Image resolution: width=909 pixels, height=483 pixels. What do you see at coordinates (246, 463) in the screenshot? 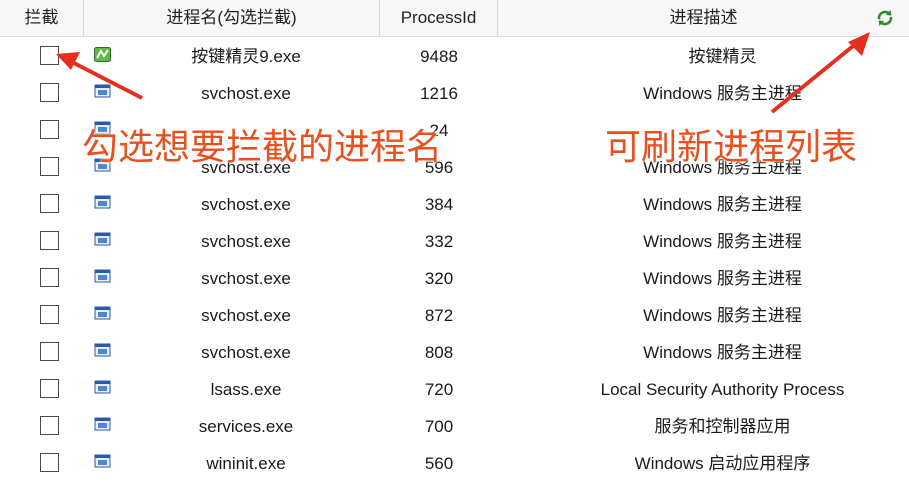
I see `process-name: wininit.exe` at bounding box center [246, 463].